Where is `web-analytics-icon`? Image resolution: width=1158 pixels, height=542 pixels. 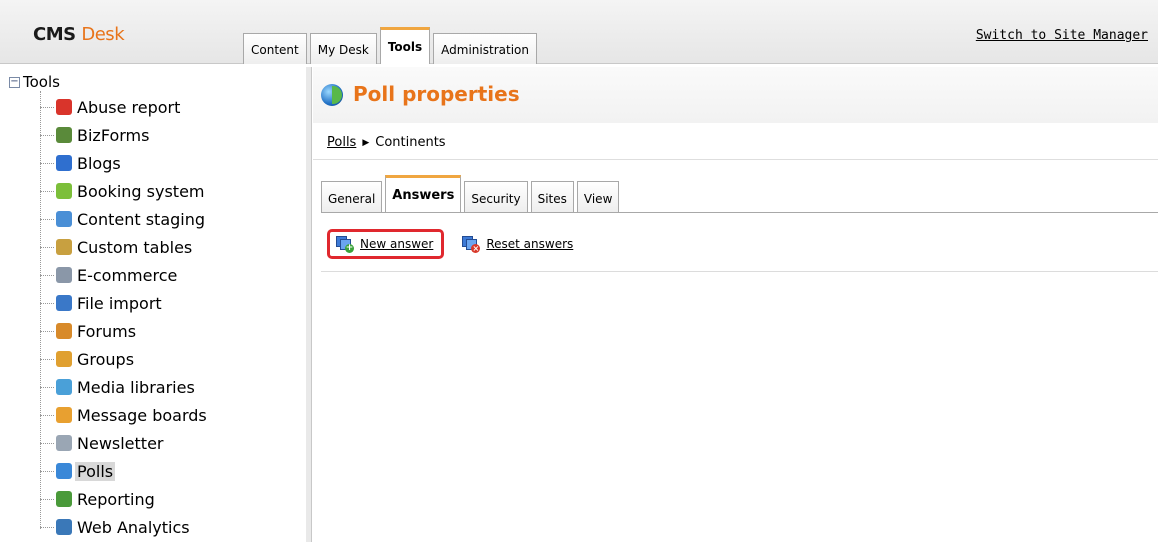 web-analytics-icon is located at coordinates (64, 527).